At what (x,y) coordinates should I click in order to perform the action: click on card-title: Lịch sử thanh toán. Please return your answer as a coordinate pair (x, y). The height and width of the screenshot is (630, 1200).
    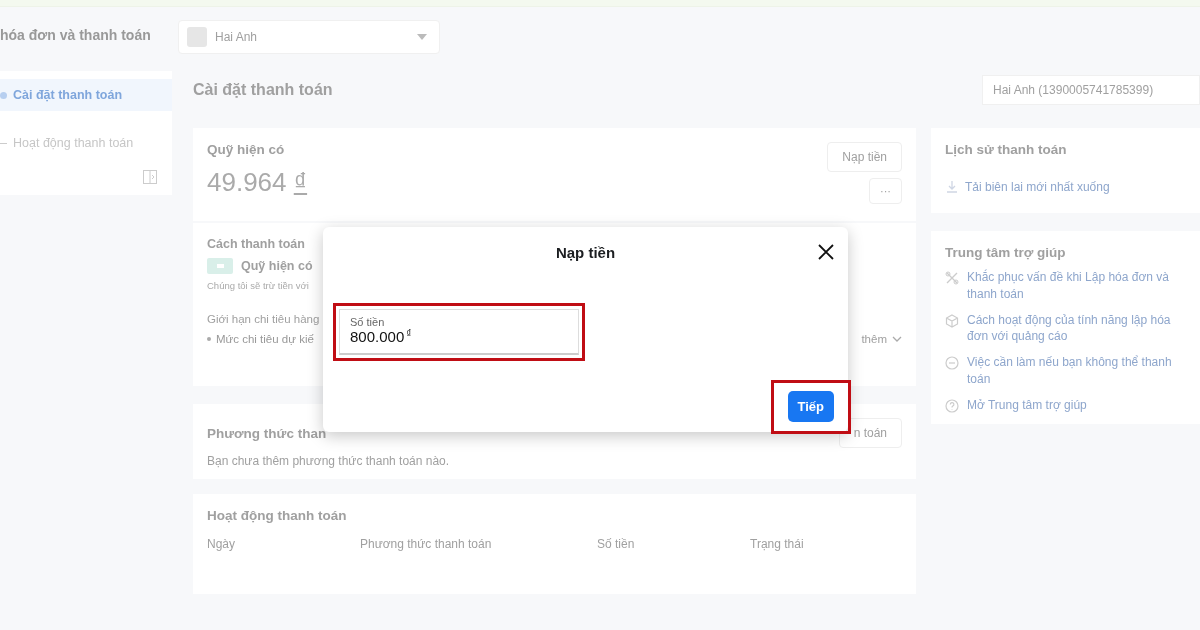
    Looking at the image, I should click on (1006, 149).